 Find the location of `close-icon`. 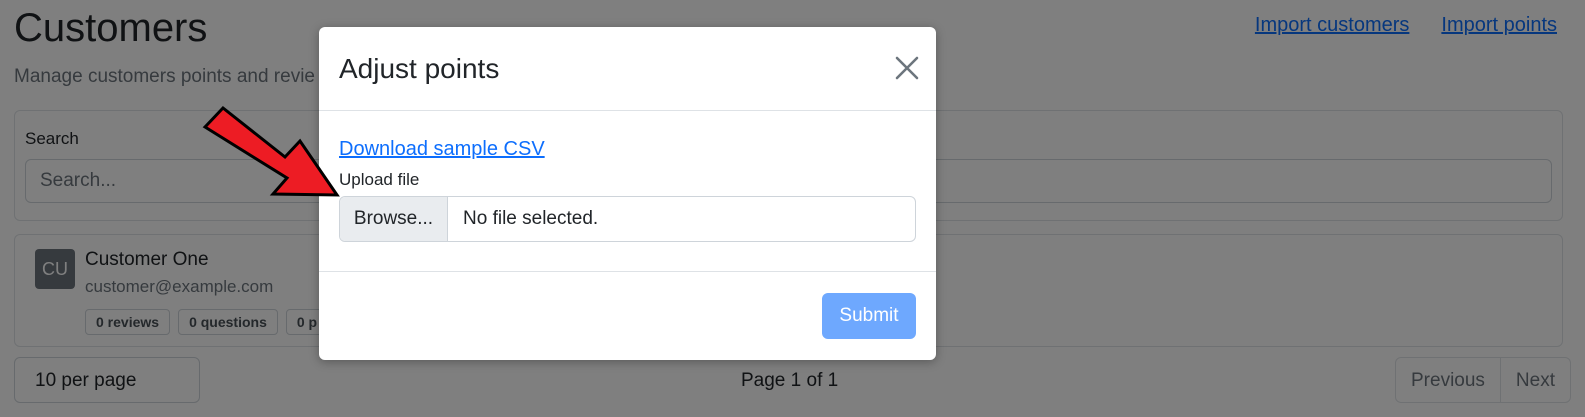

close-icon is located at coordinates (907, 68).